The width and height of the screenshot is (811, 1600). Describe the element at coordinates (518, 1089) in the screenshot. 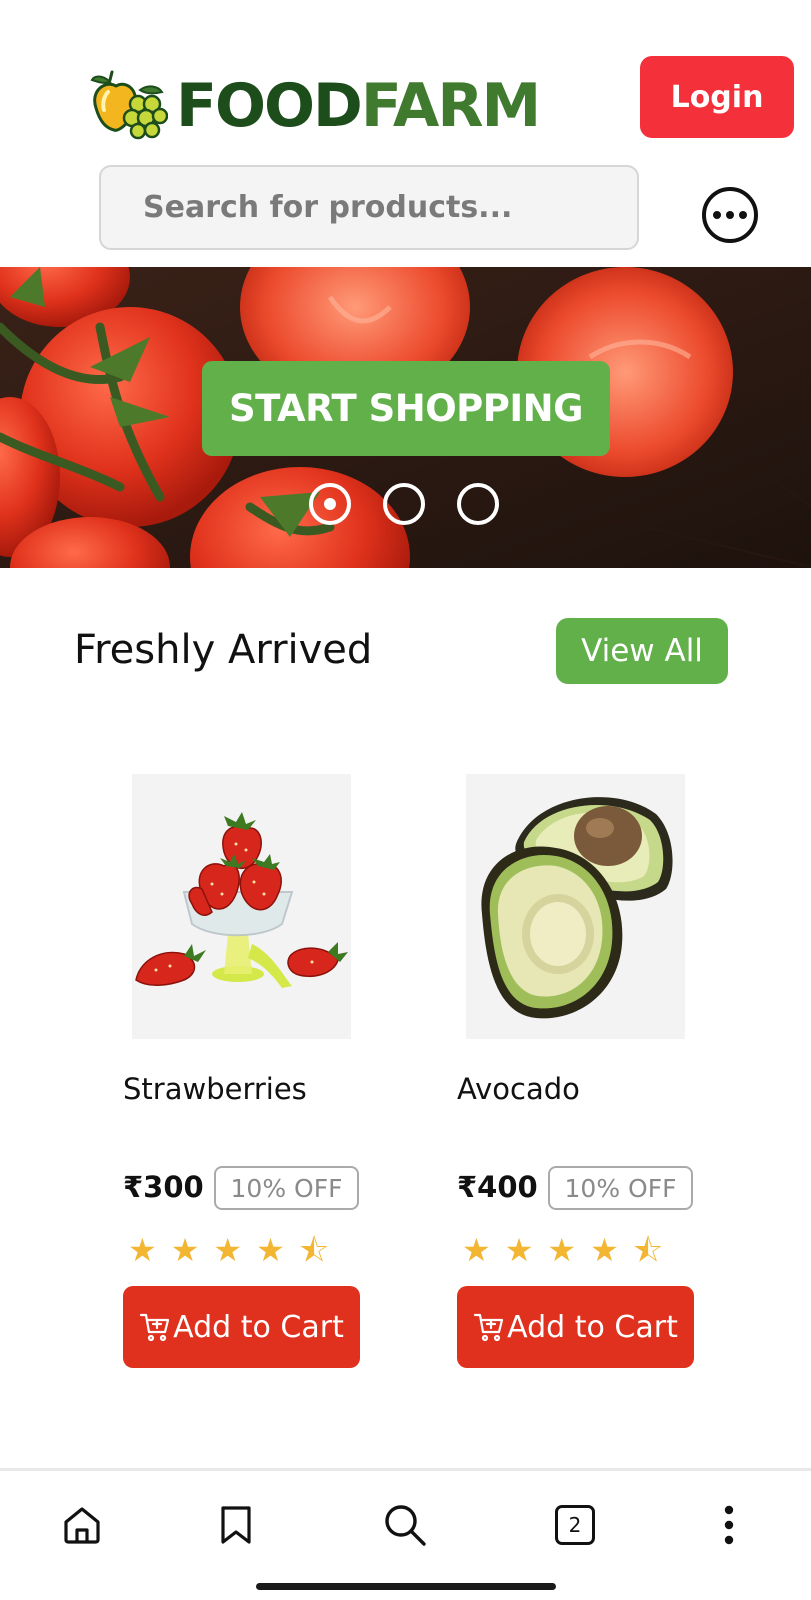

I see `product-name: Avocado` at that location.